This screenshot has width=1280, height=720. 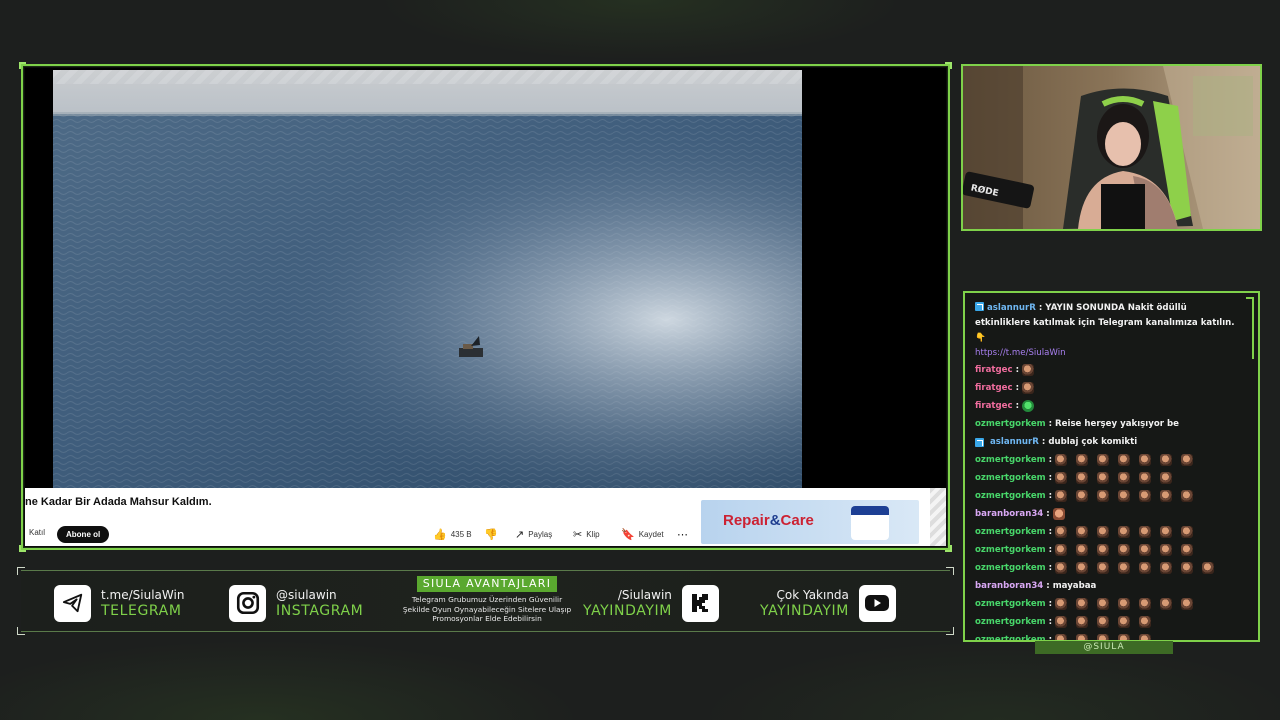 What do you see at coordinates (540, 534) in the screenshot?
I see `share-label: Paylaş` at bounding box center [540, 534].